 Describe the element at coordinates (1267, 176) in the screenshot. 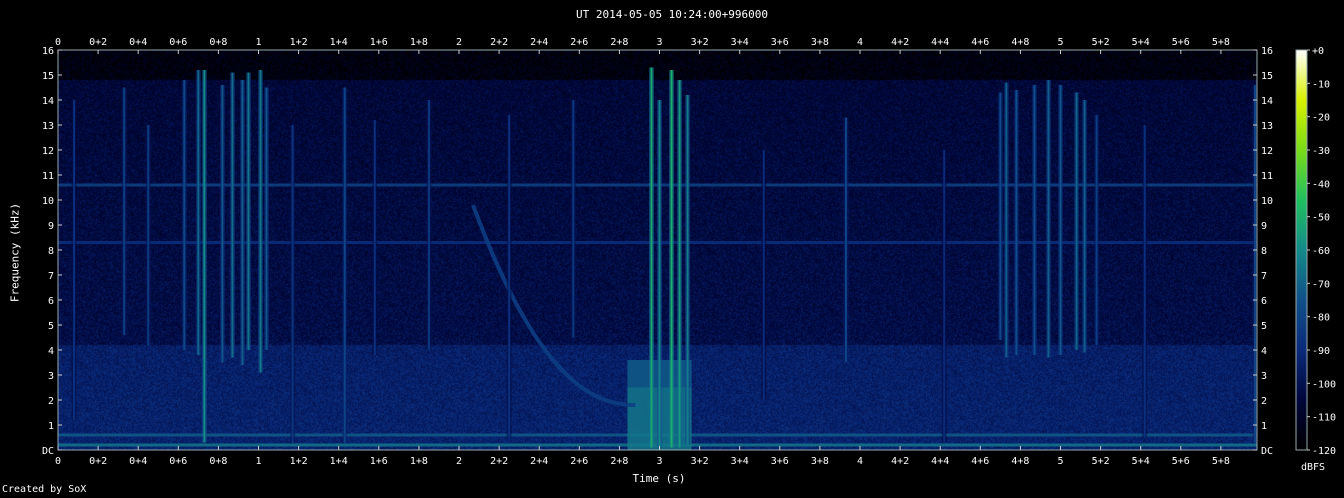

I see `y-tick-label-right: 11` at that location.